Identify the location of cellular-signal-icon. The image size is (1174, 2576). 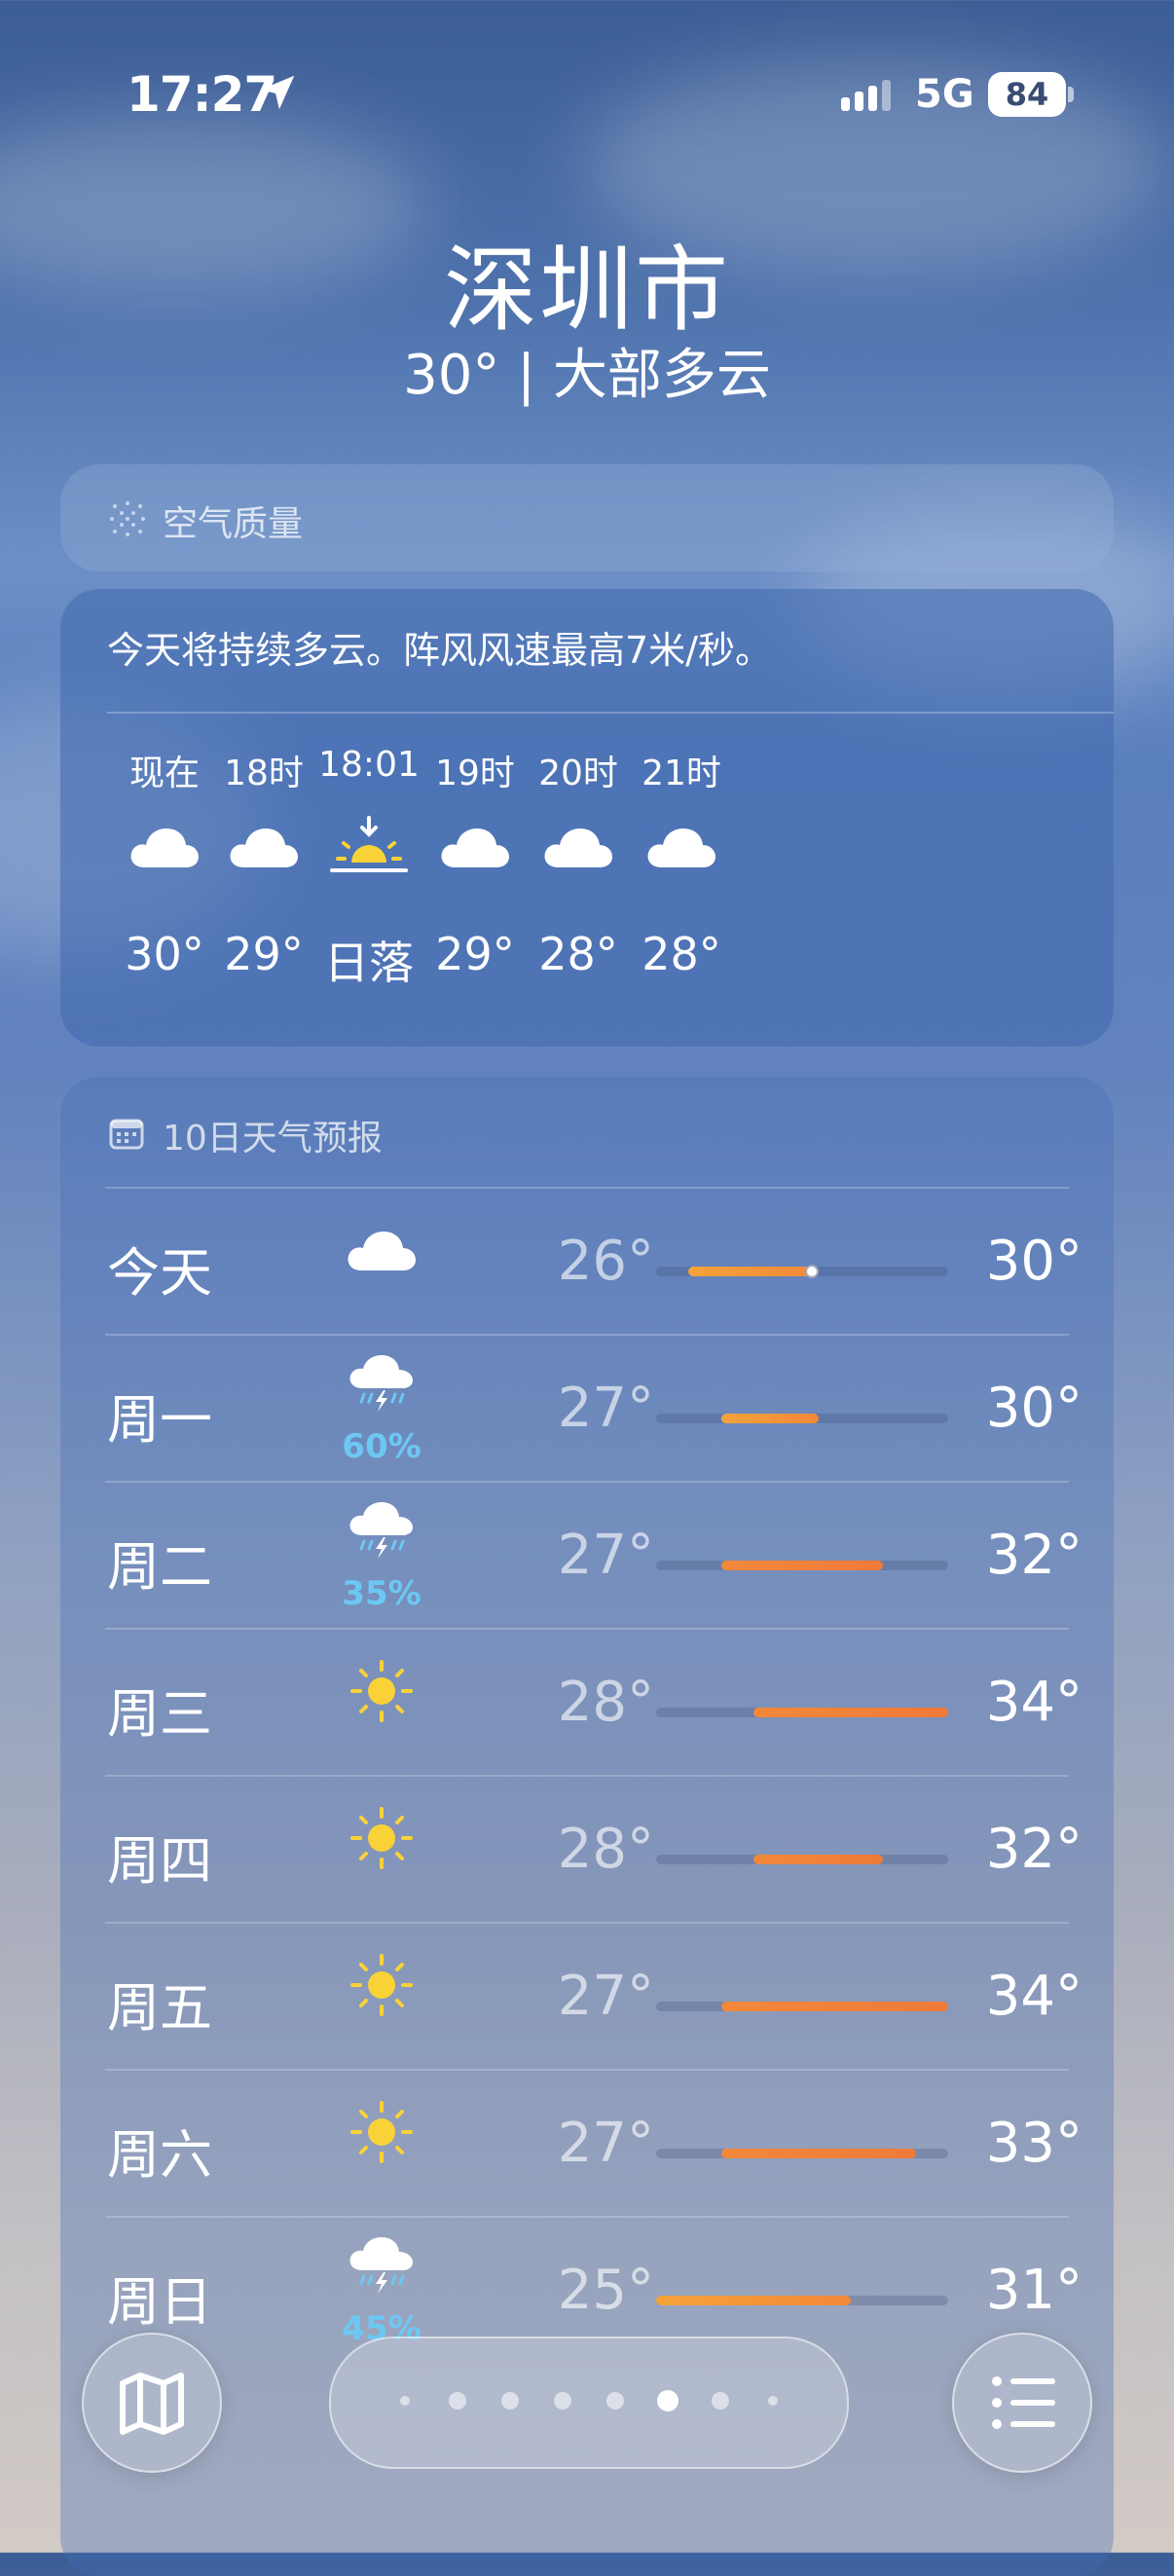
(867, 95).